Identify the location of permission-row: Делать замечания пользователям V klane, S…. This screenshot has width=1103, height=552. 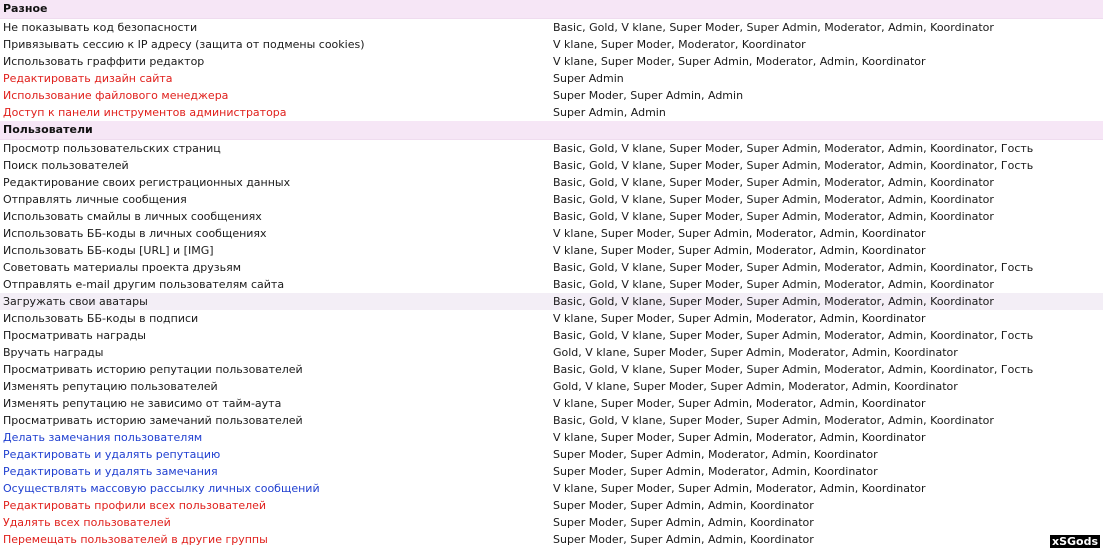
(551, 437).